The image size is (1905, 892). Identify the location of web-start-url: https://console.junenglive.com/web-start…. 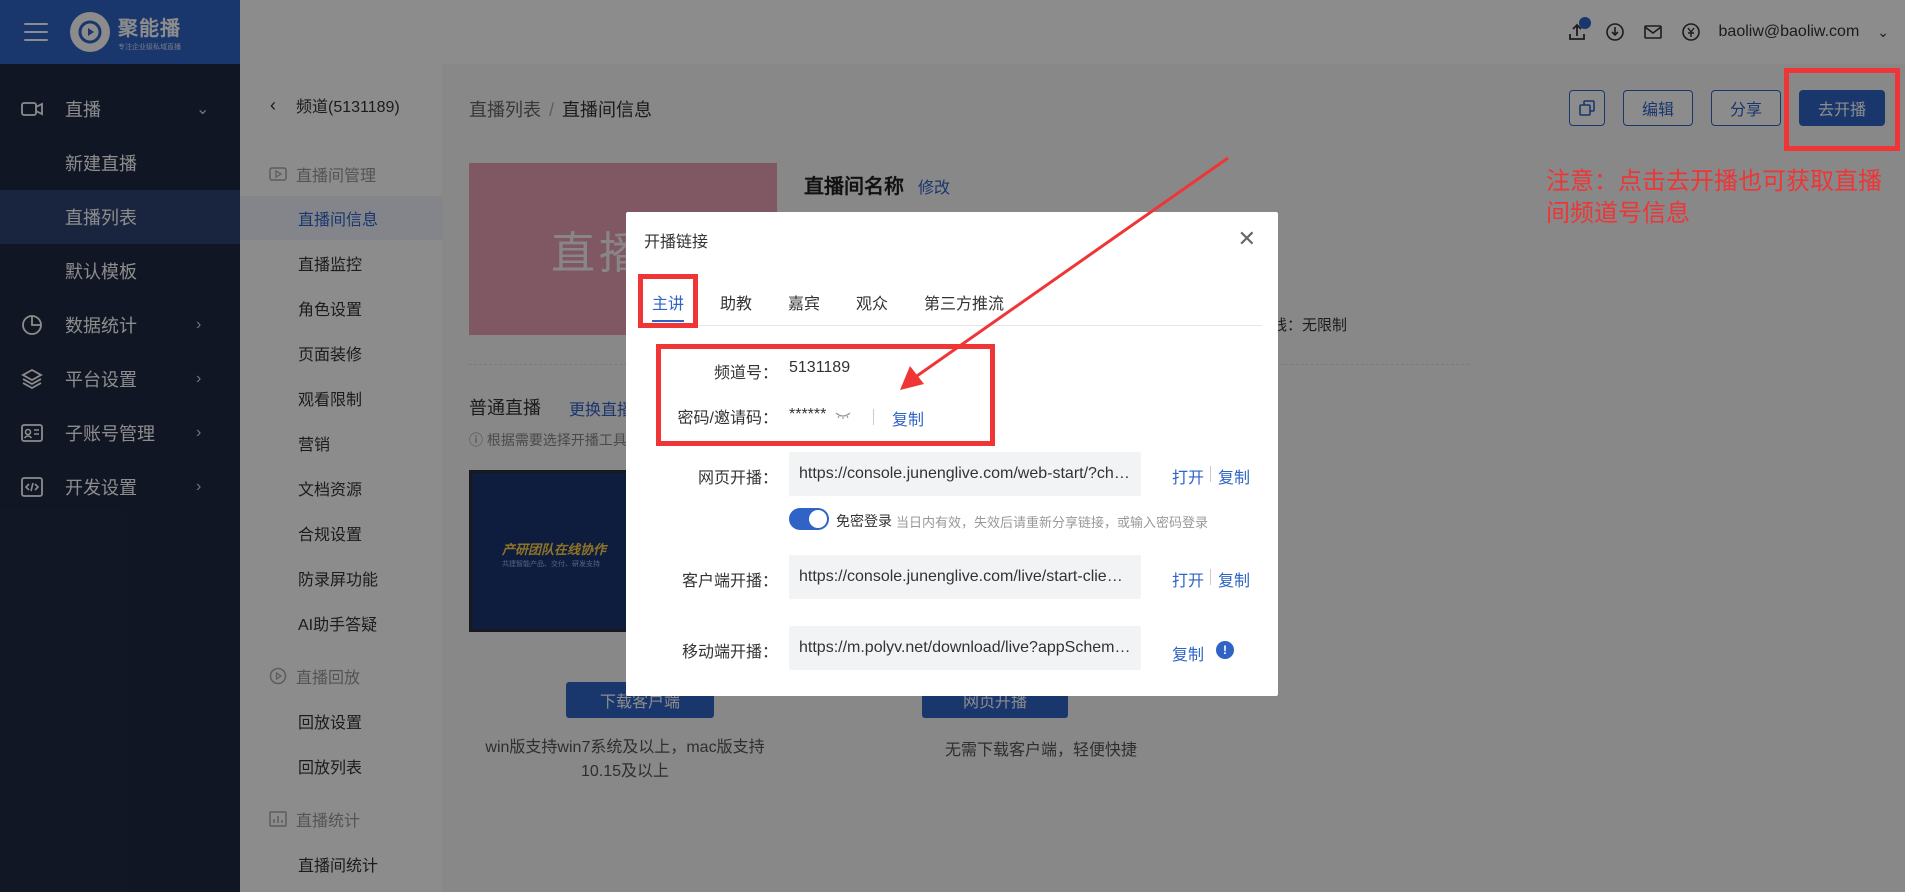
(965, 473).